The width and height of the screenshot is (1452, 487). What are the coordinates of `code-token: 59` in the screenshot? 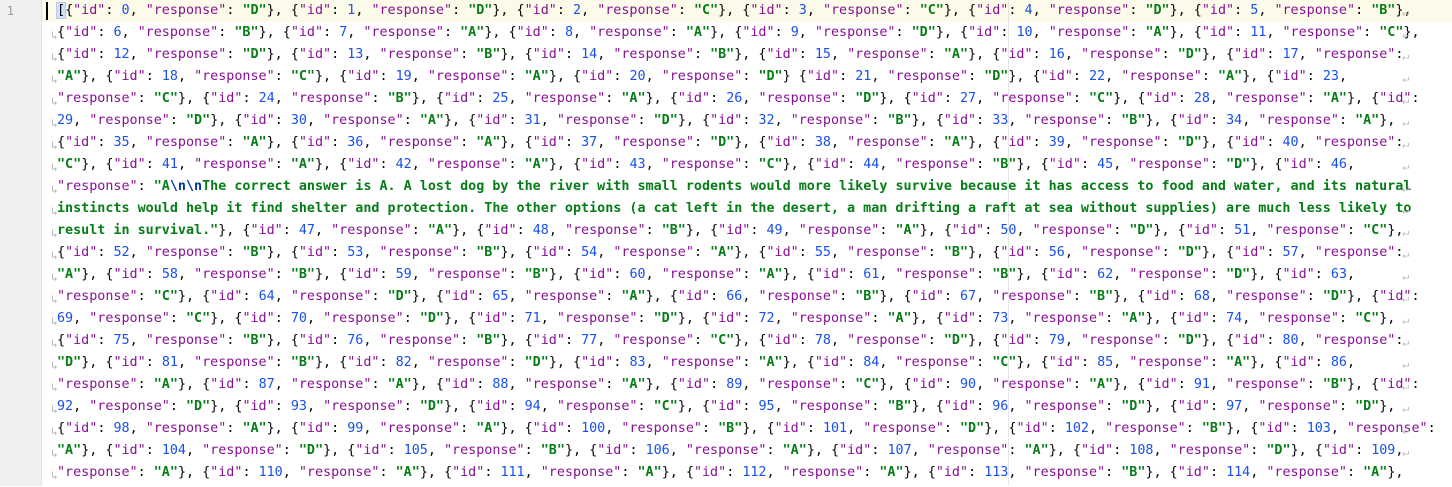 It's located at (403, 274).